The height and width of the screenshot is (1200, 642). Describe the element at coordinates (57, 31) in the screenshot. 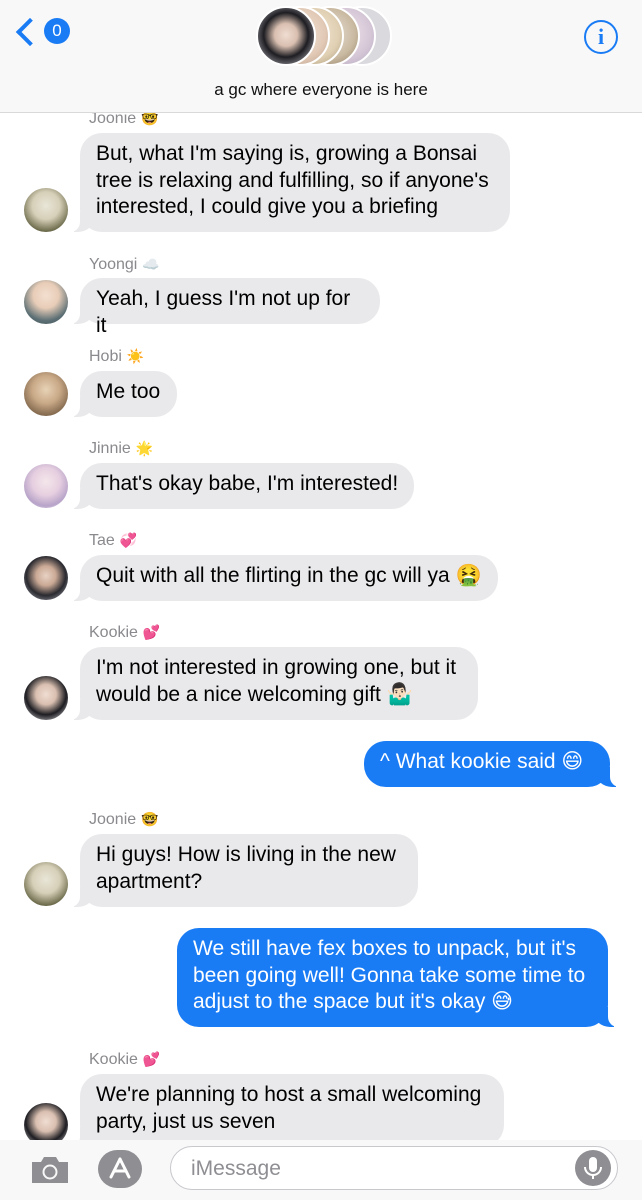

I see `unread-count-badge: 0` at that location.